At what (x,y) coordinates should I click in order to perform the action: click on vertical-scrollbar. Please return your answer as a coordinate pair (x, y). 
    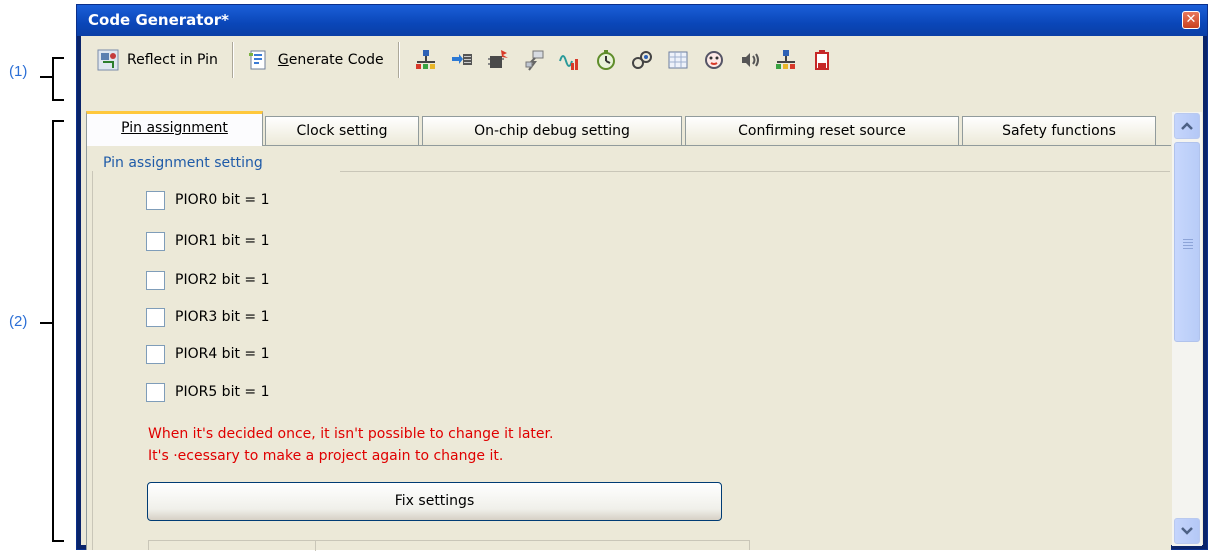
    Looking at the image, I should click on (1187, 329).